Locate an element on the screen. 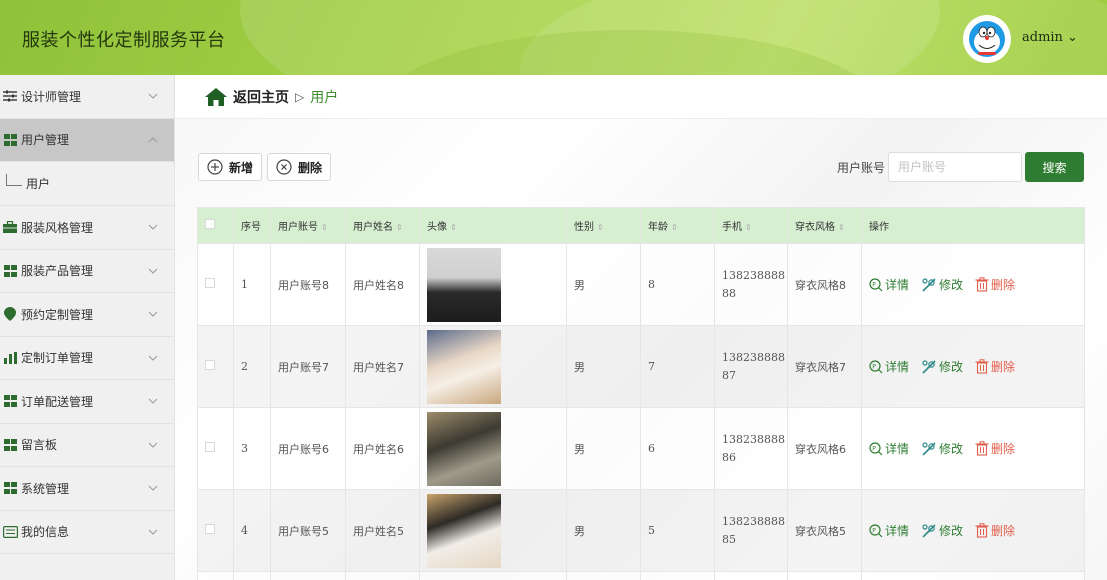 The height and width of the screenshot is (580, 1107). sidebar-item-style: 服装风格管理 is located at coordinates (87, 228).